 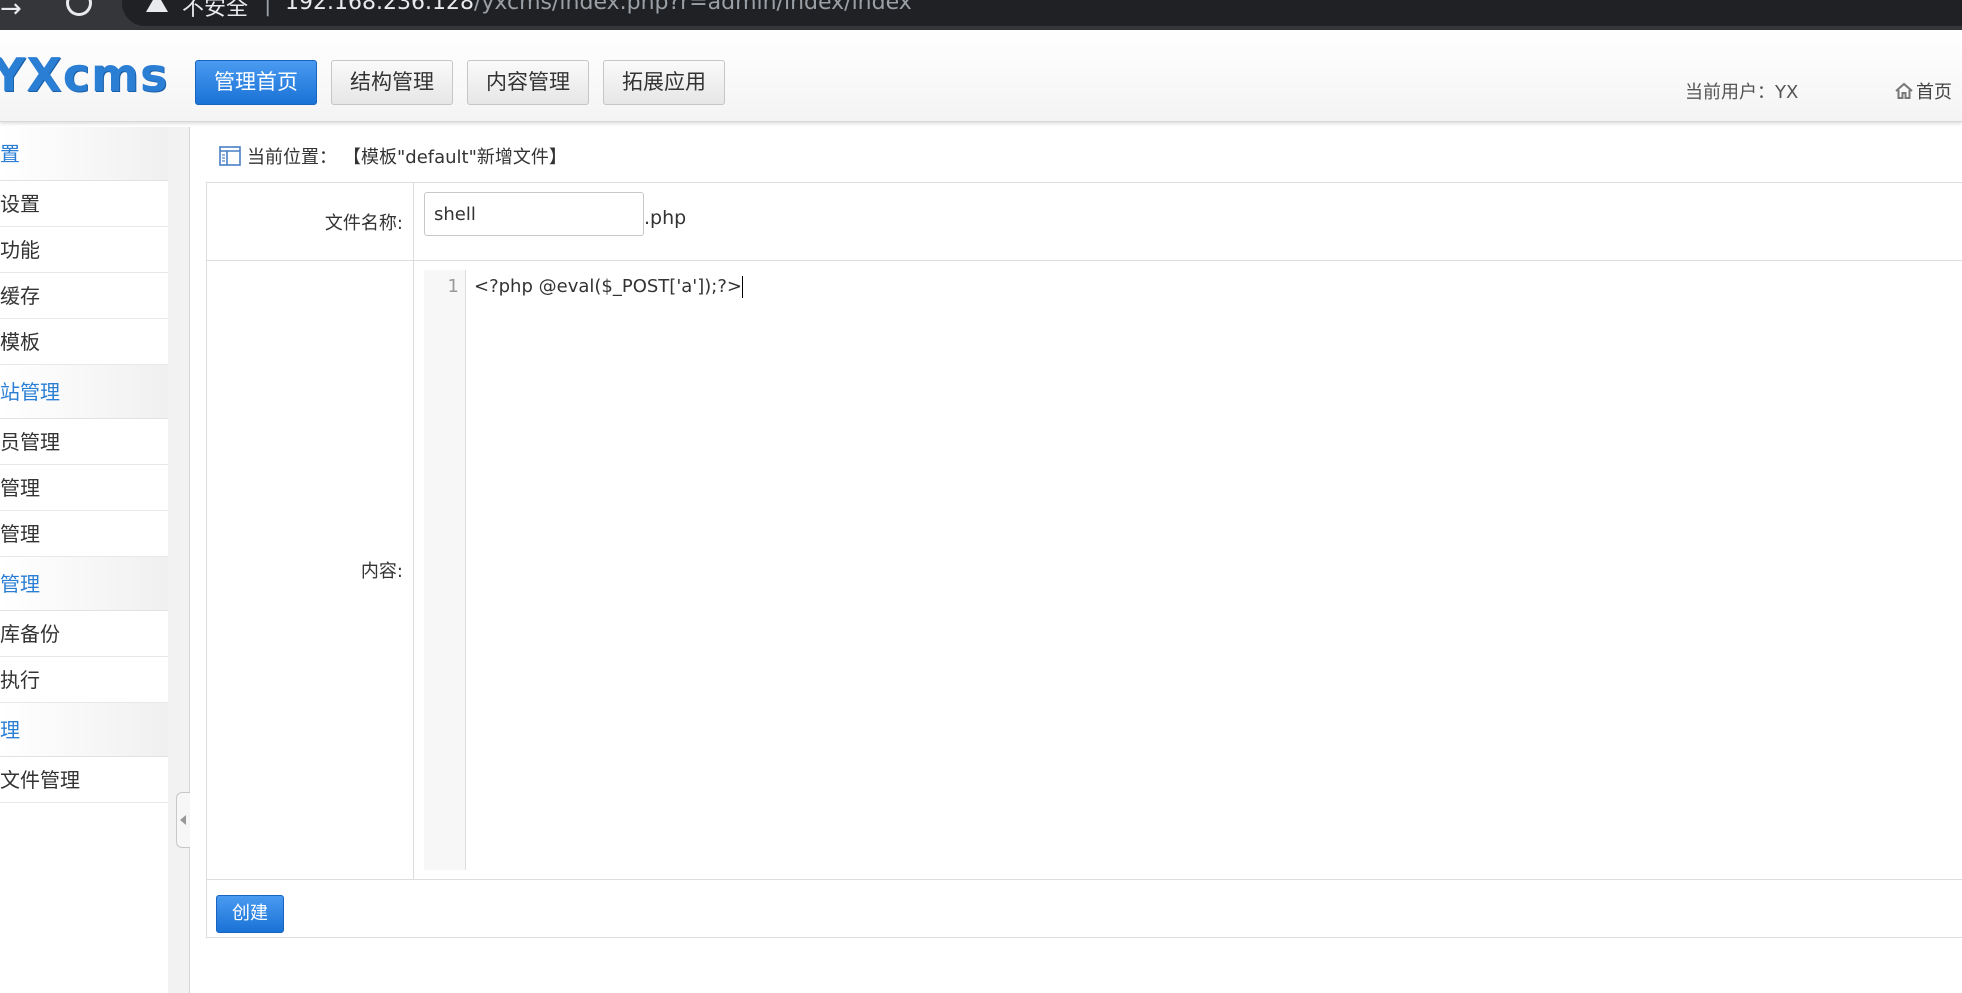 I want to click on sidebar-item-features: 功能, so click(x=84, y=250).